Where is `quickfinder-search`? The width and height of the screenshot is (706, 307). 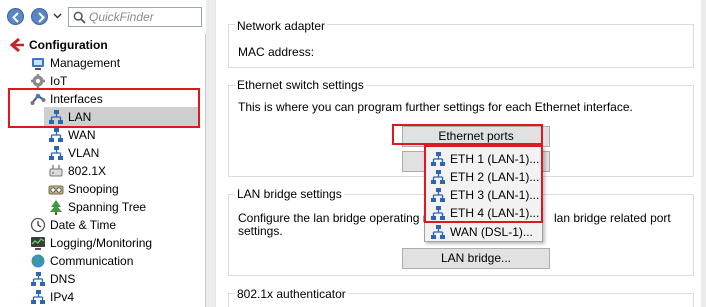
quickfinder-search is located at coordinates (135, 17).